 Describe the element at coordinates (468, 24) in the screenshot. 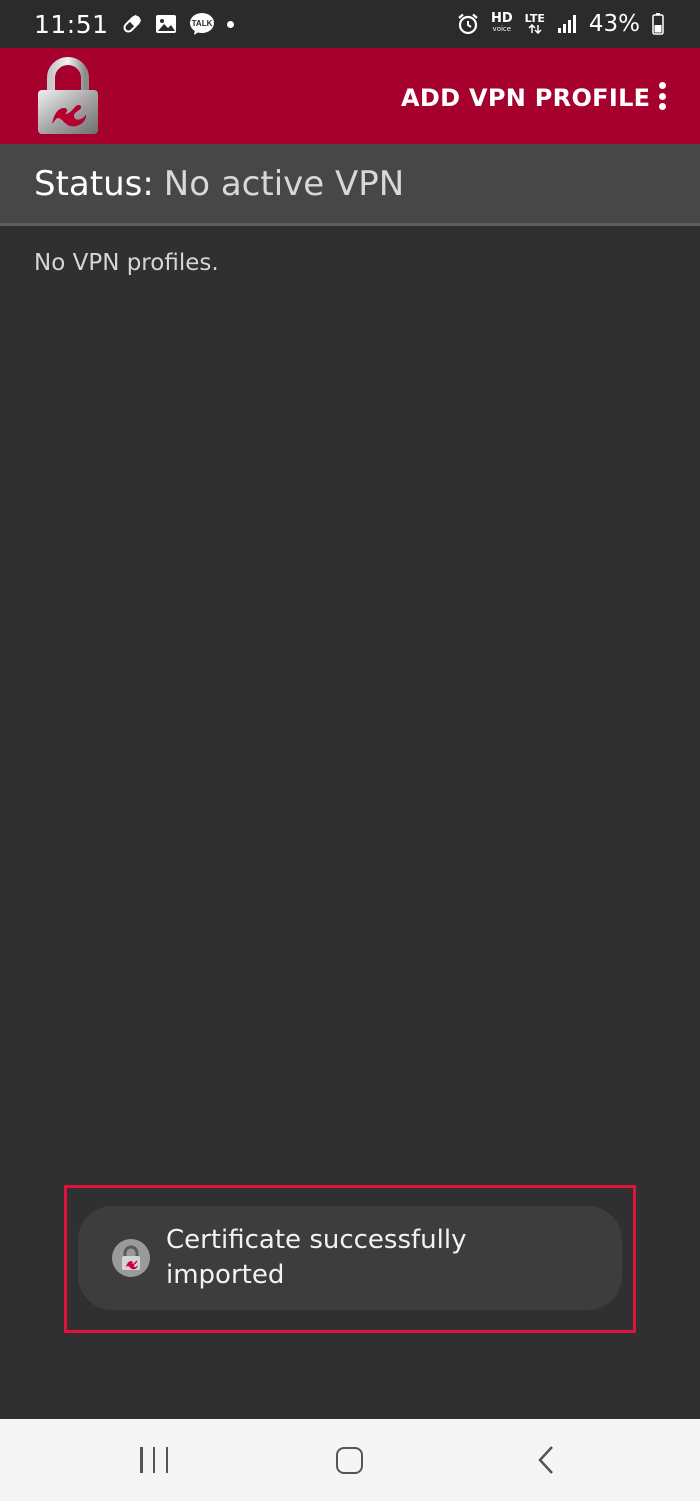

I see `alarm-icon` at that location.